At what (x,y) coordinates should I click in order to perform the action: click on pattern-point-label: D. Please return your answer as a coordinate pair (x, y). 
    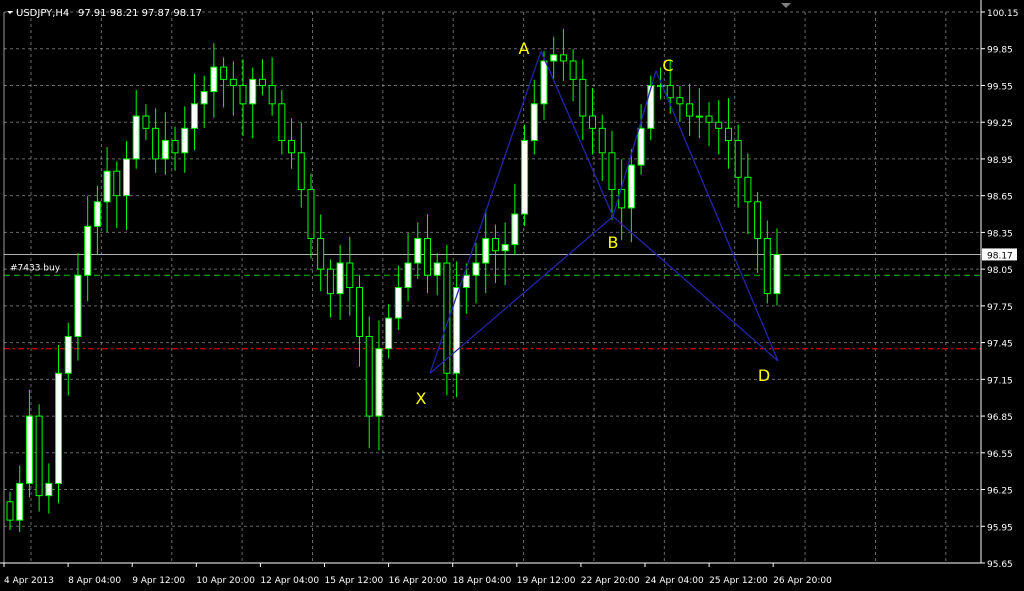
    Looking at the image, I should click on (764, 375).